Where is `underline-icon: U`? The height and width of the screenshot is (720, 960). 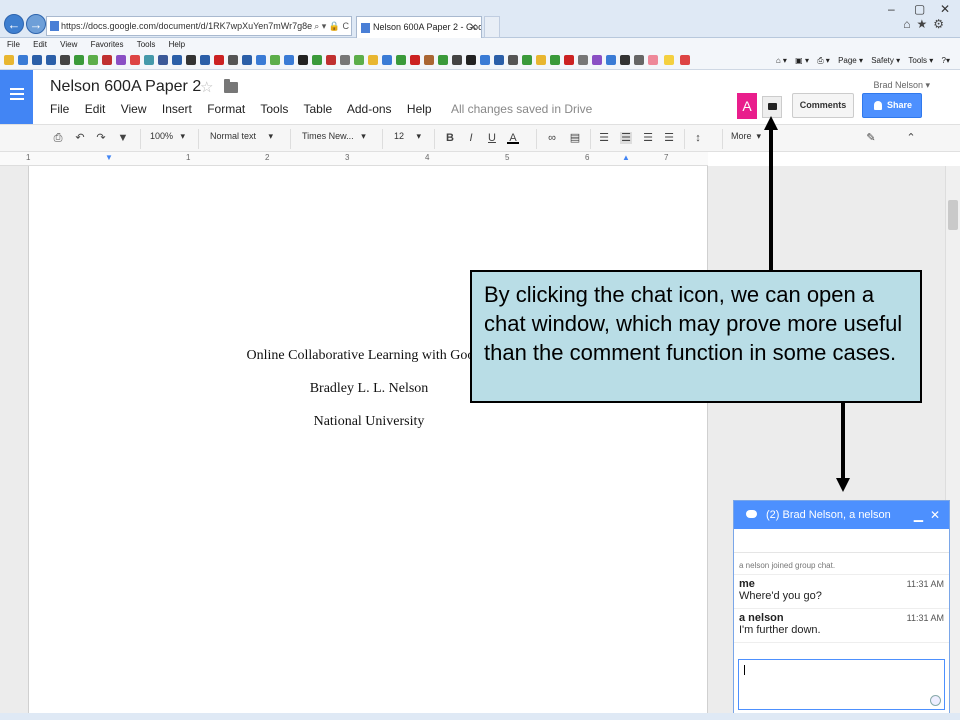
underline-icon: U is located at coordinates (492, 138).